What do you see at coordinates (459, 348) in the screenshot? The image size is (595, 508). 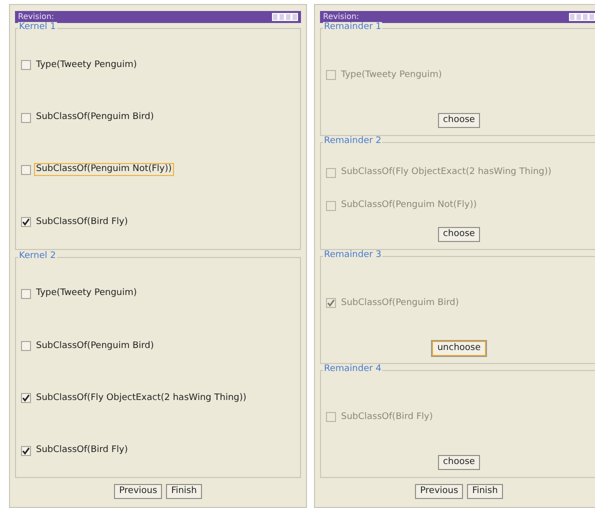 I see `choose-button: unchoose` at bounding box center [459, 348].